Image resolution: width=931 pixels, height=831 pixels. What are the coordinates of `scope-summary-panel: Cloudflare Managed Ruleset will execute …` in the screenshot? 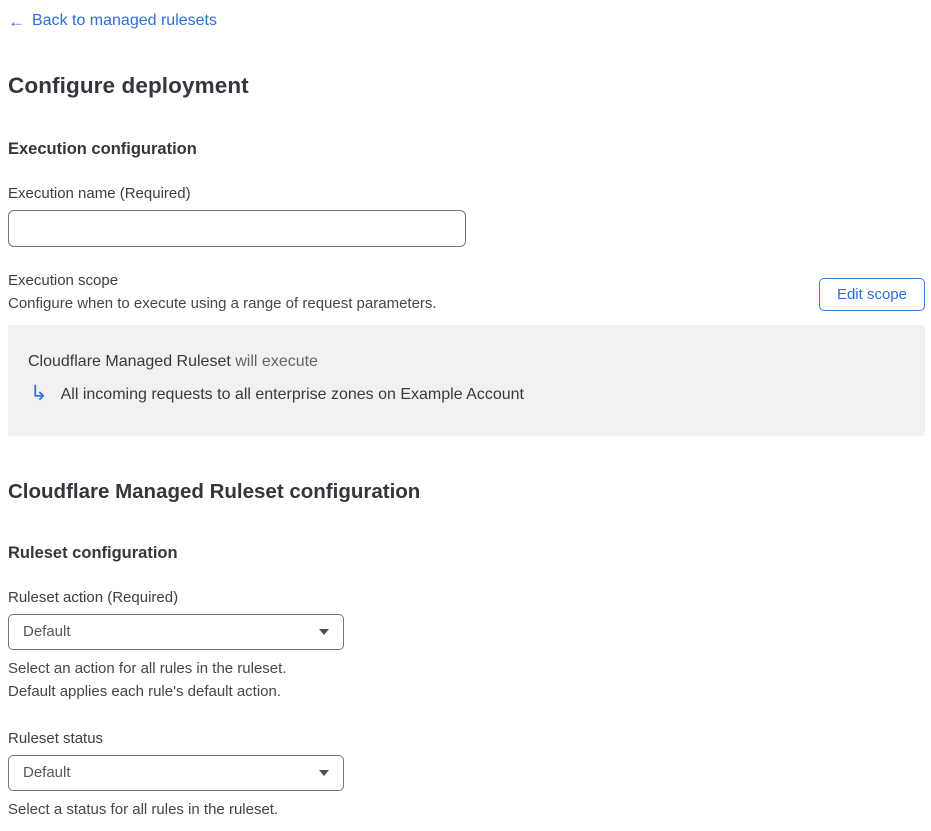 It's located at (466, 380).